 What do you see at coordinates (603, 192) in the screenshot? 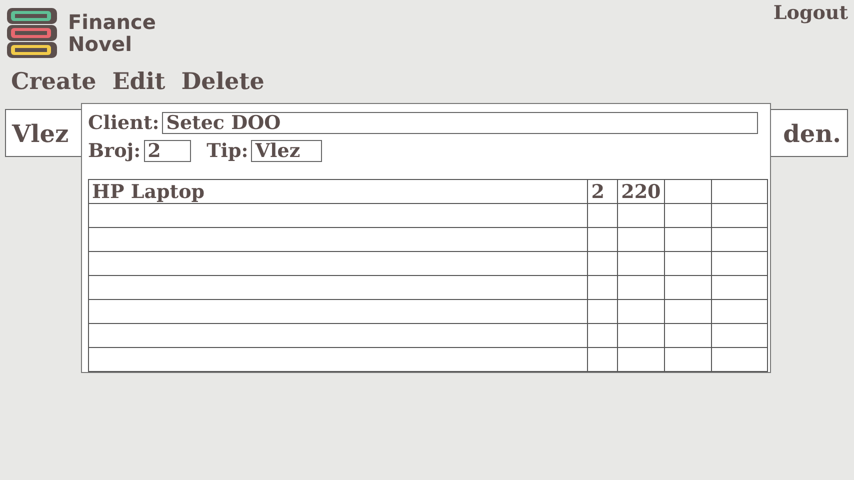
I see `table-cell: 2` at bounding box center [603, 192].